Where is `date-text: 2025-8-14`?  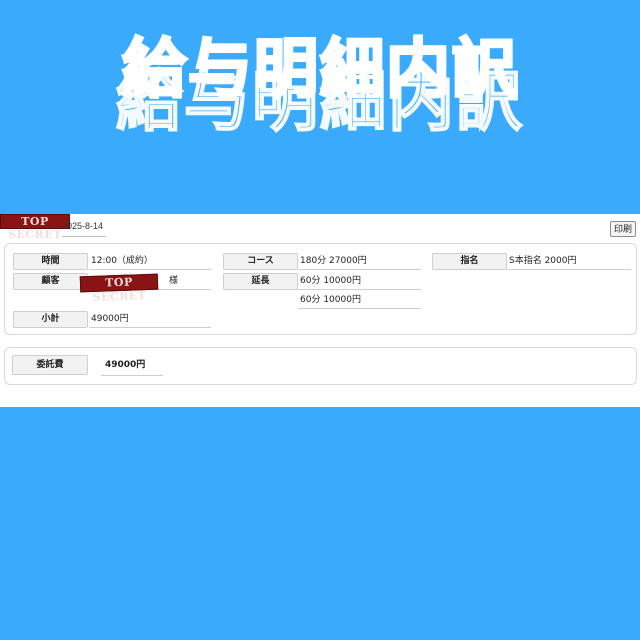
date-text: 2025-8-14 is located at coordinates (83, 226).